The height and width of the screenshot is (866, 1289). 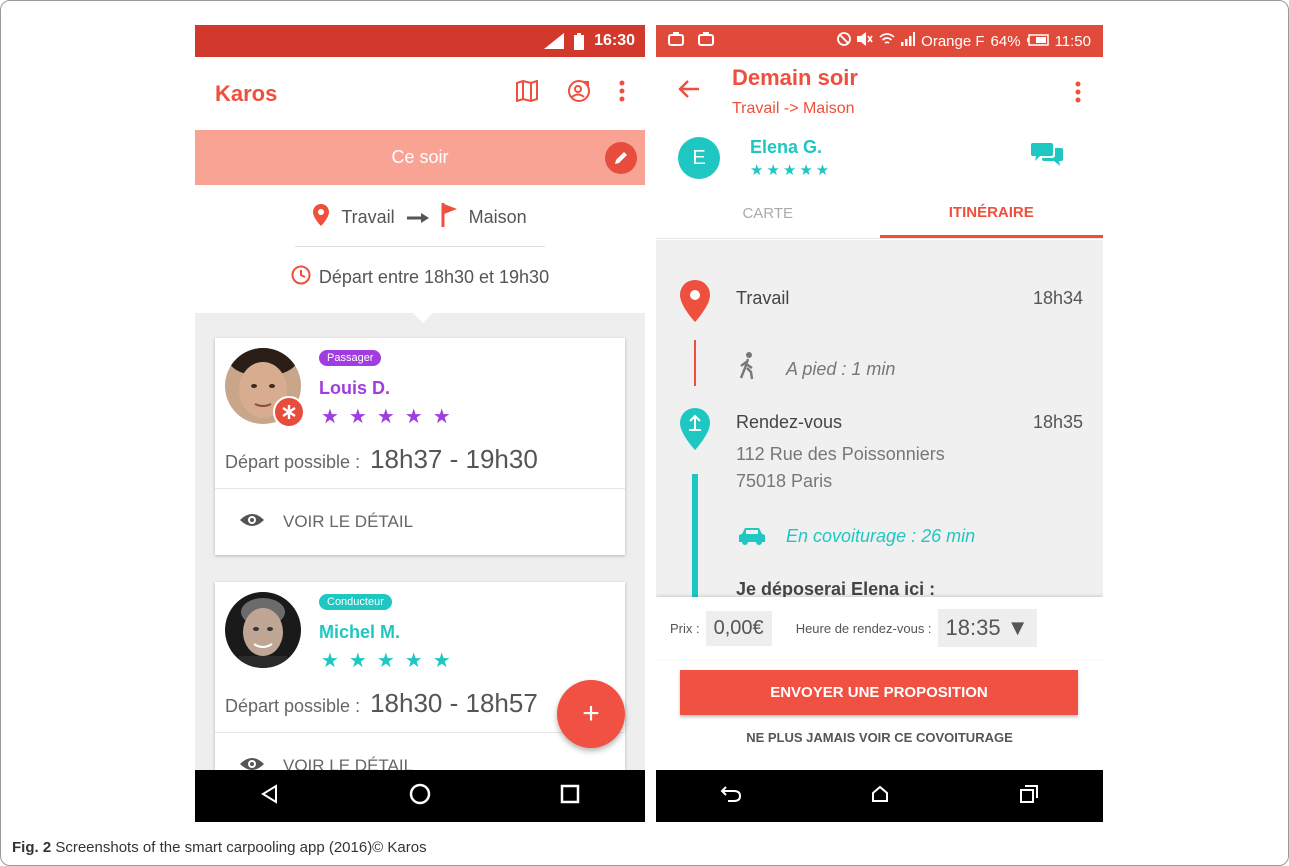 I want to click on carpool-duration: En covoiturage : 26 min, so click(x=881, y=536).